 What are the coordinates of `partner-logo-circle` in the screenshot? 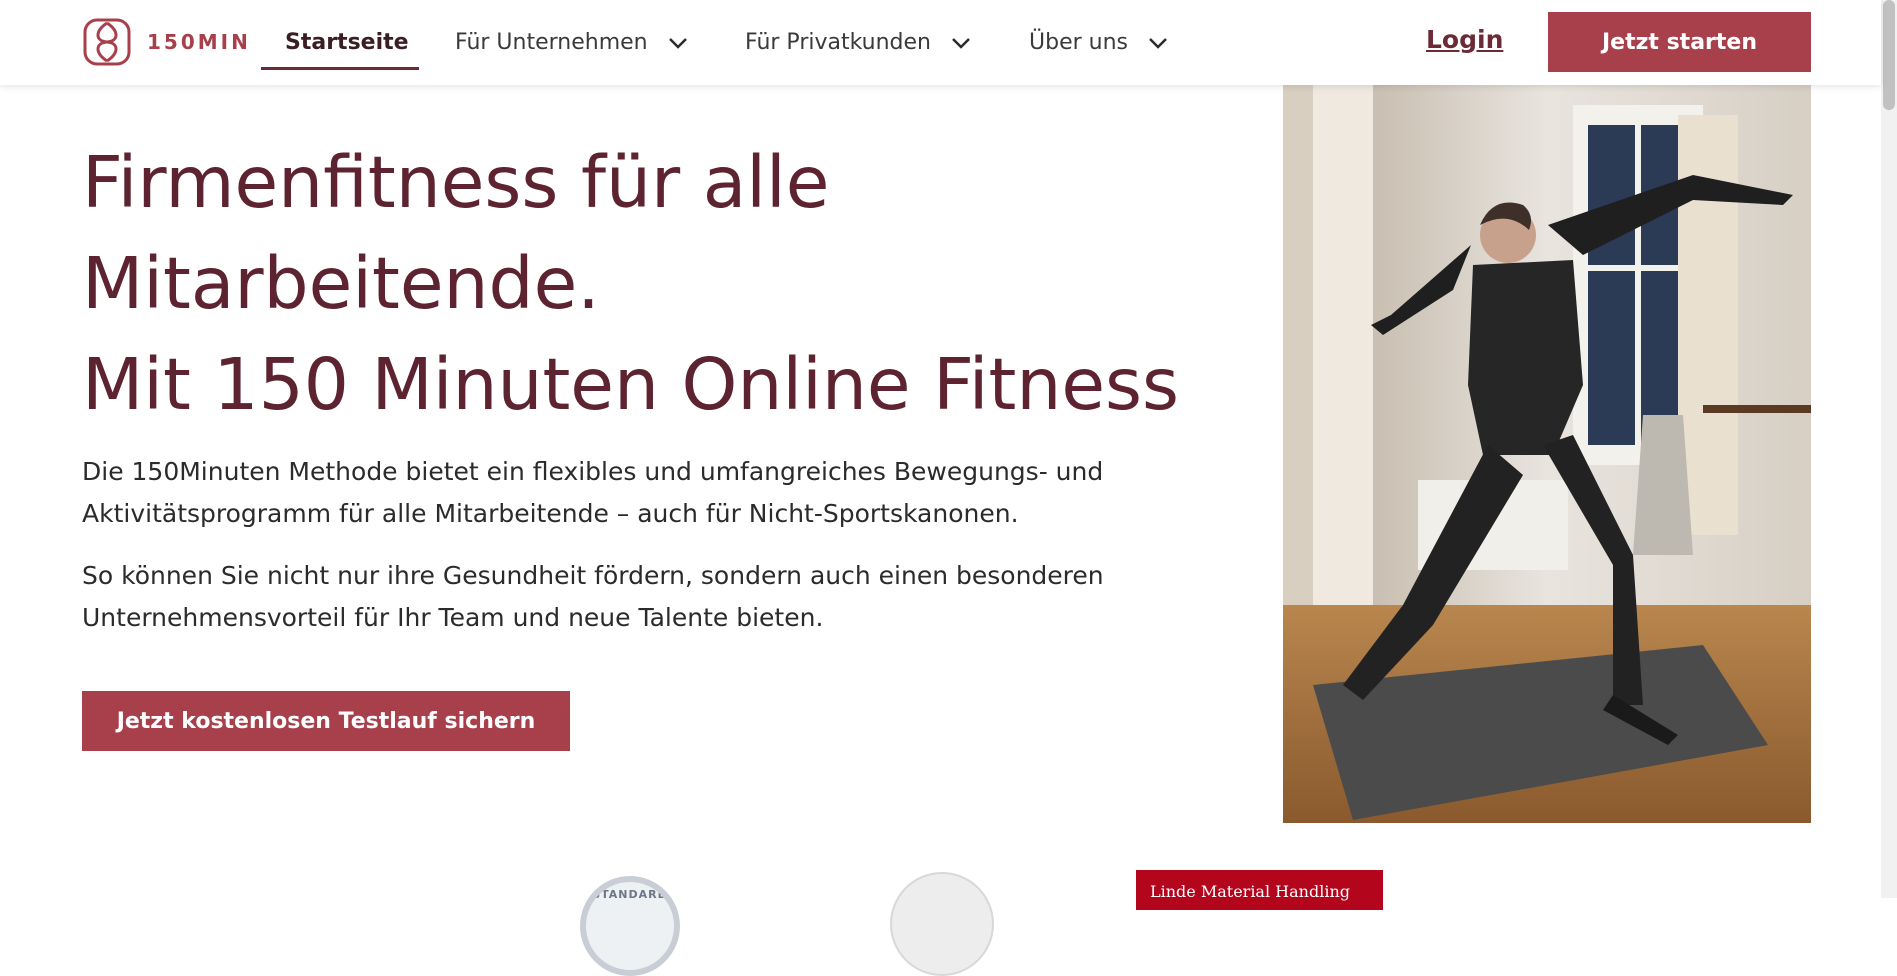 It's located at (942, 924).